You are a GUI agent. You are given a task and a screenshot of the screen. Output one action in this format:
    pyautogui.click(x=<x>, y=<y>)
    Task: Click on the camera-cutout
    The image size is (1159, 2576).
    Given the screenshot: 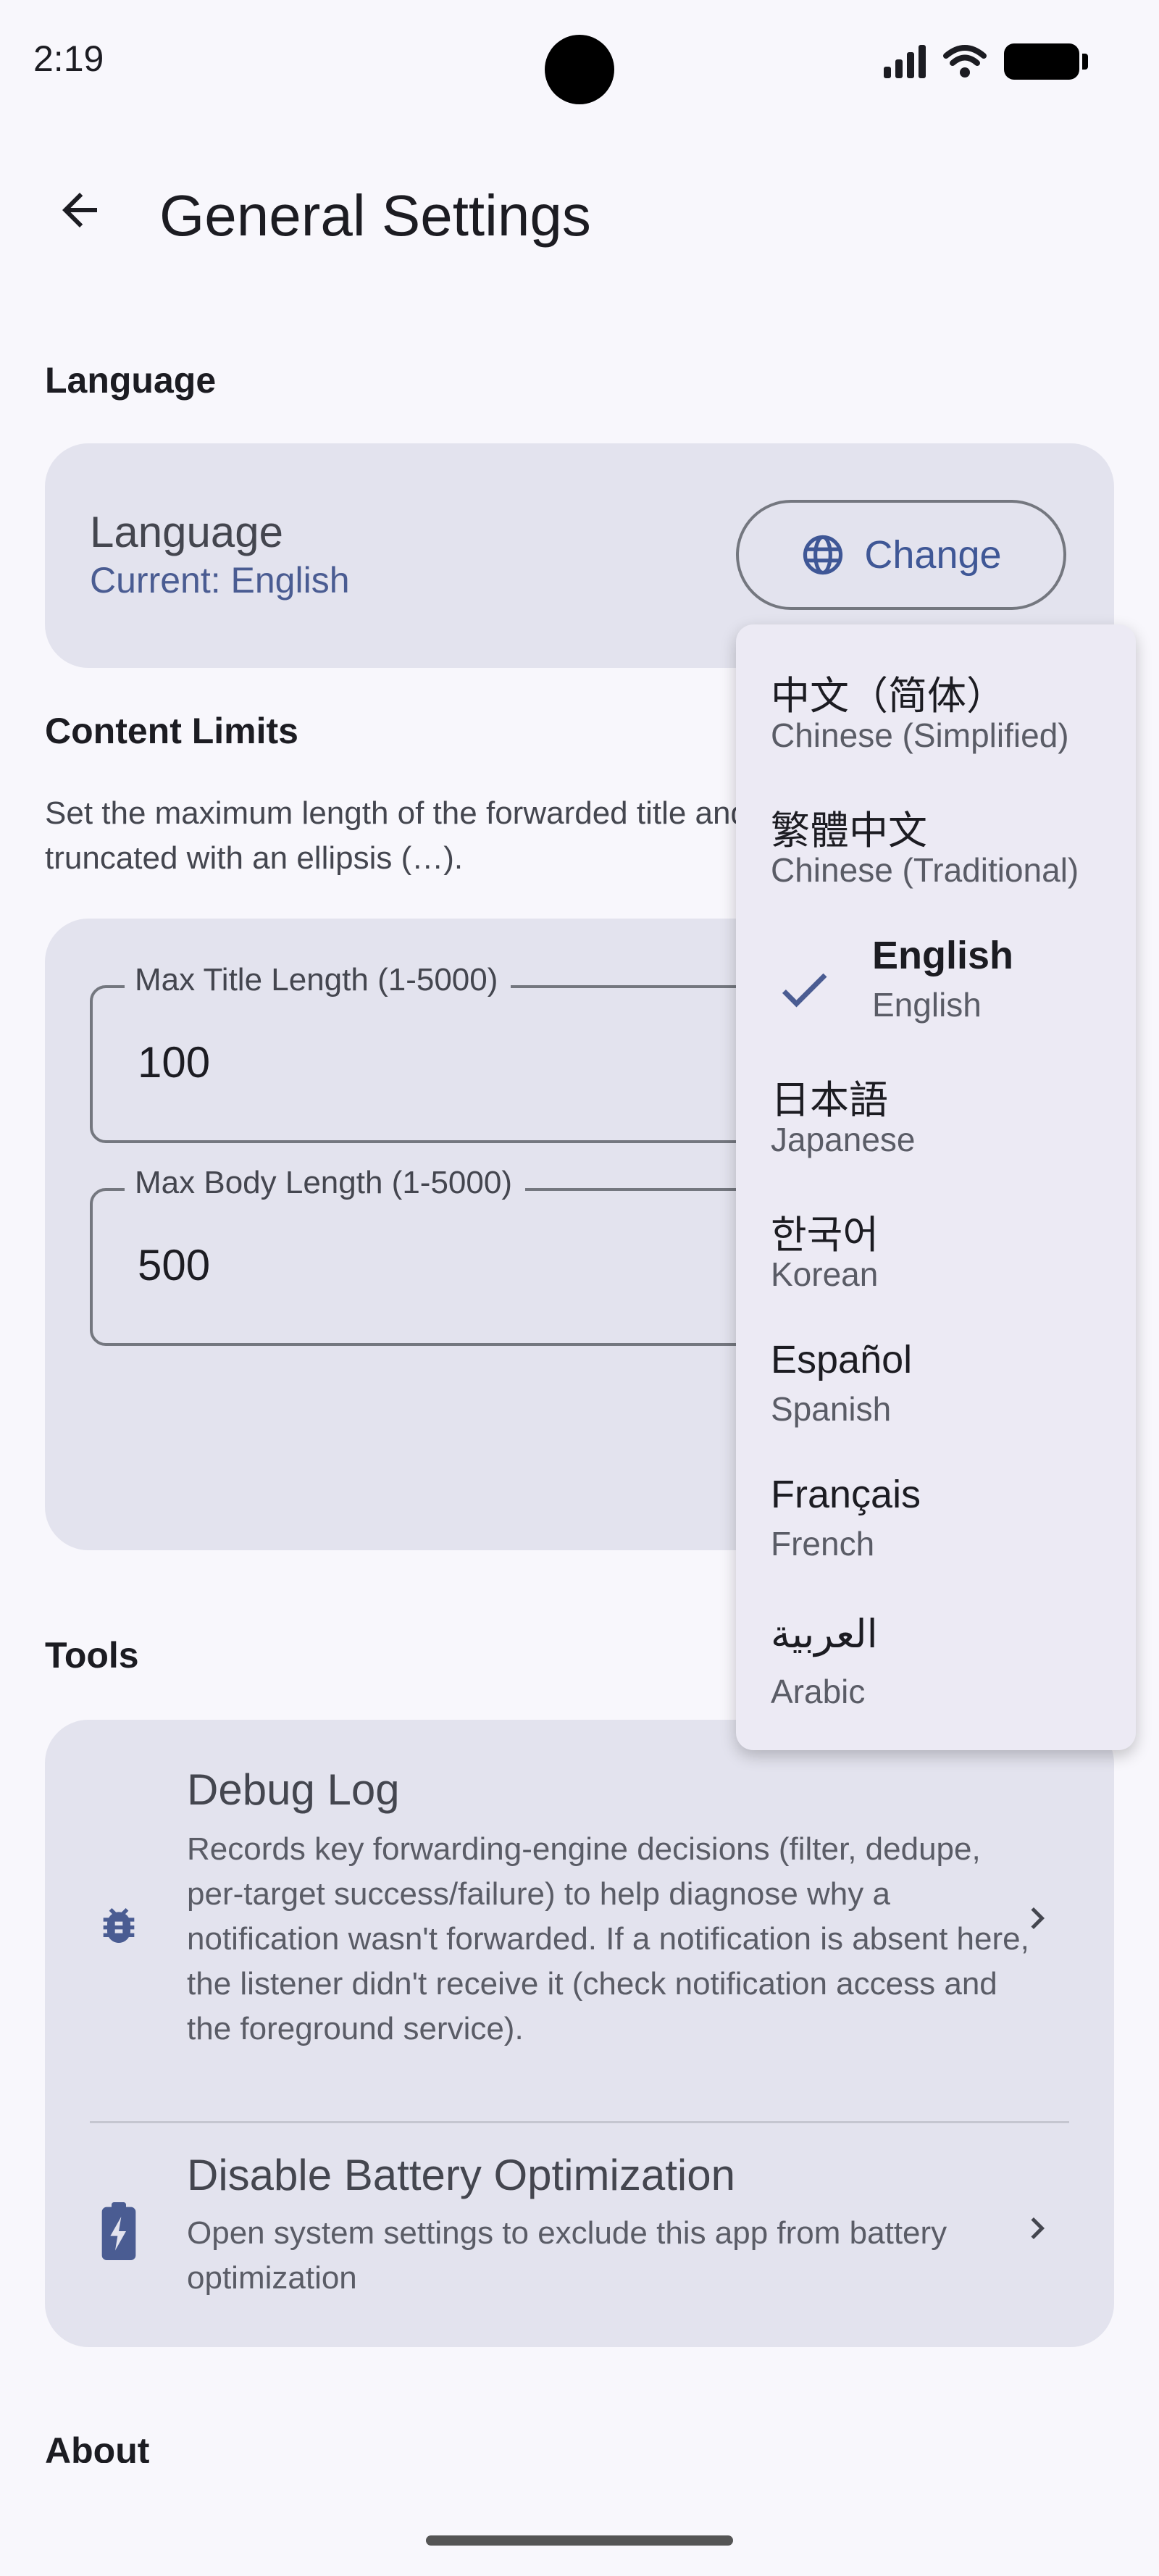 What is the action you would take?
    pyautogui.click(x=579, y=69)
    